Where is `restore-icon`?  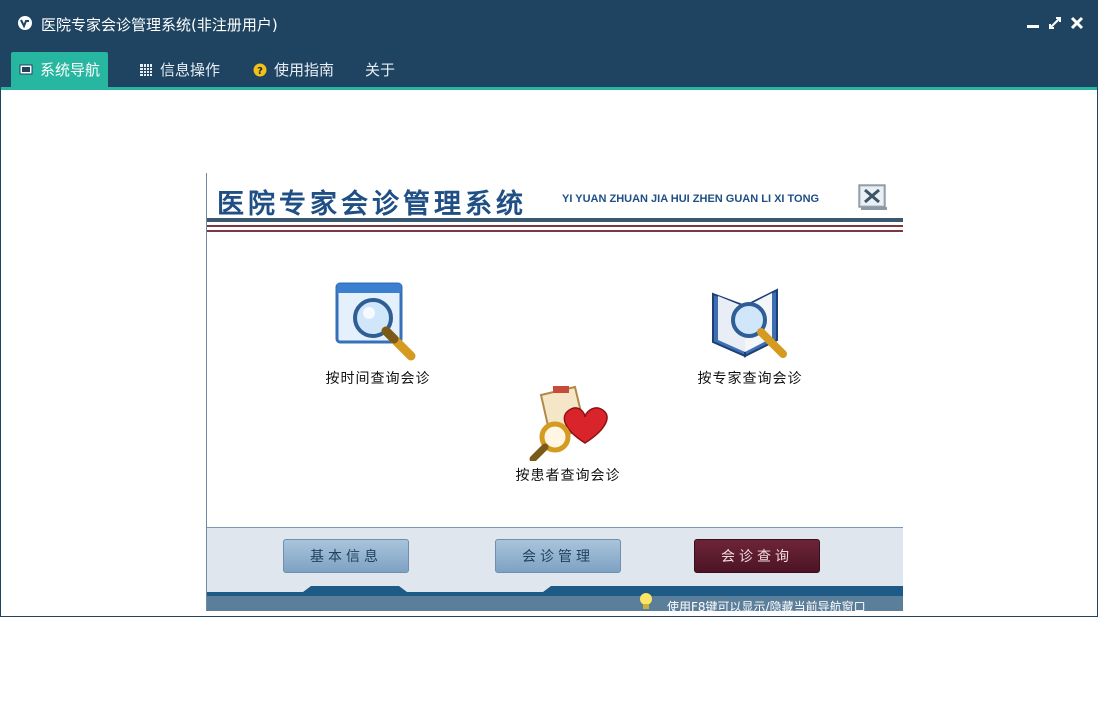 restore-icon is located at coordinates (1055, 23).